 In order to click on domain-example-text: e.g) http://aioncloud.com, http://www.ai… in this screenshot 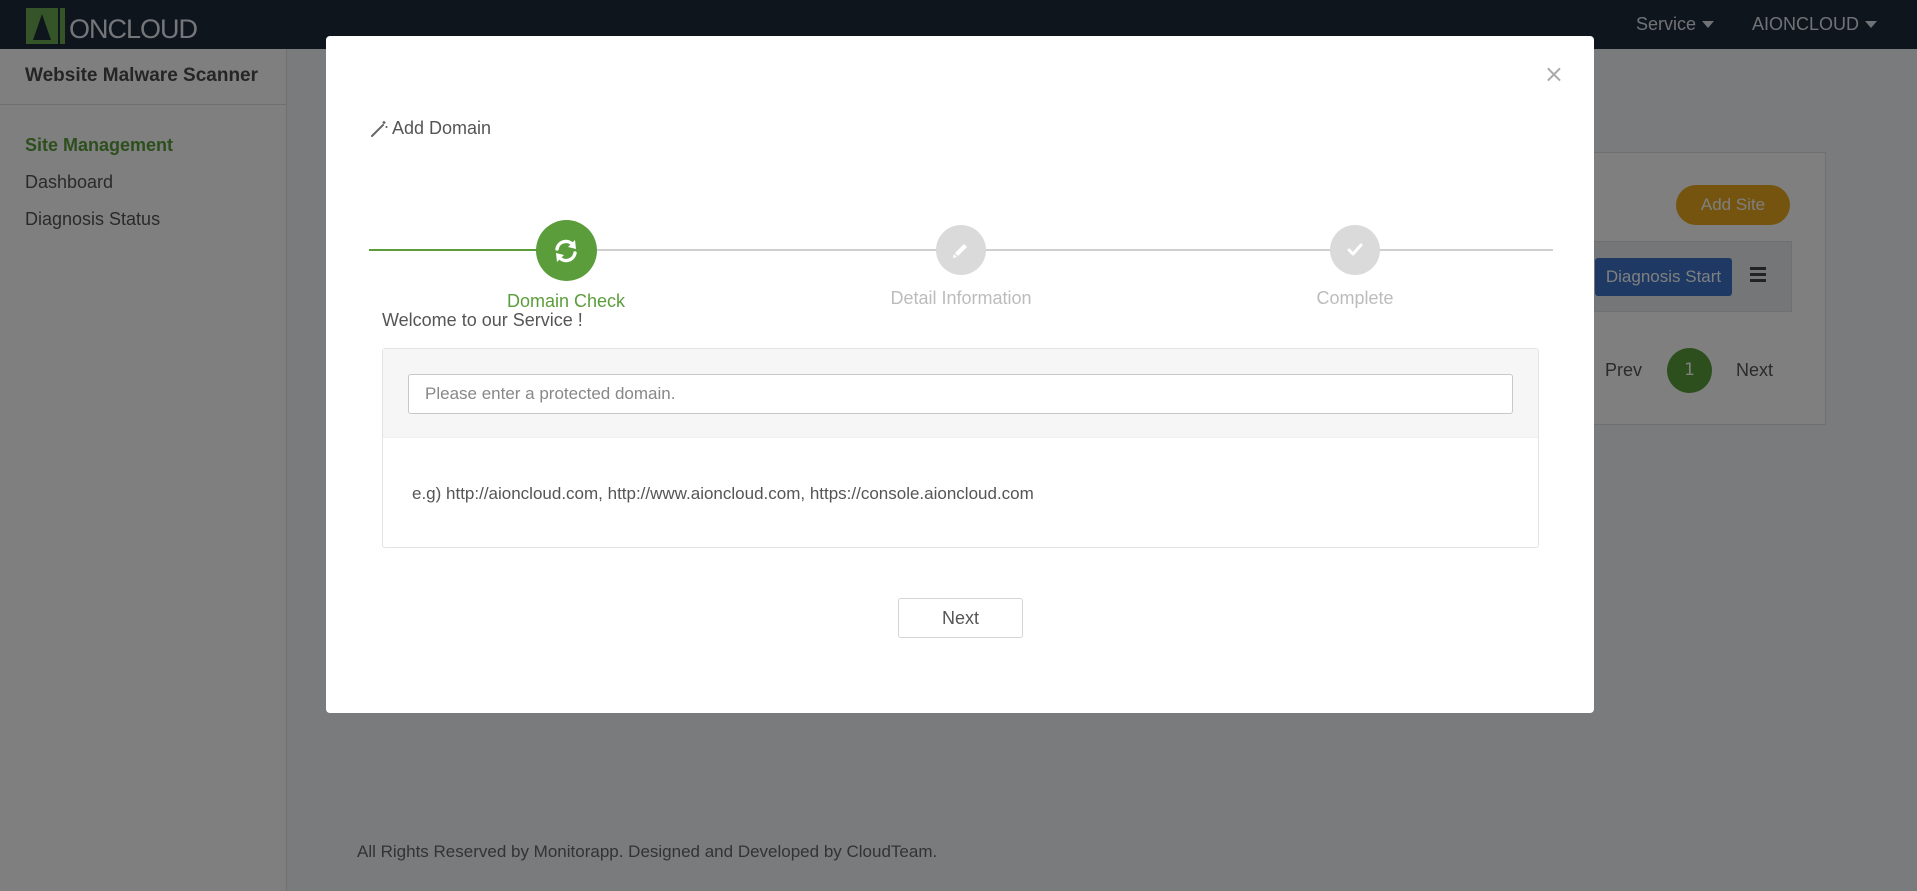, I will do `click(723, 493)`.